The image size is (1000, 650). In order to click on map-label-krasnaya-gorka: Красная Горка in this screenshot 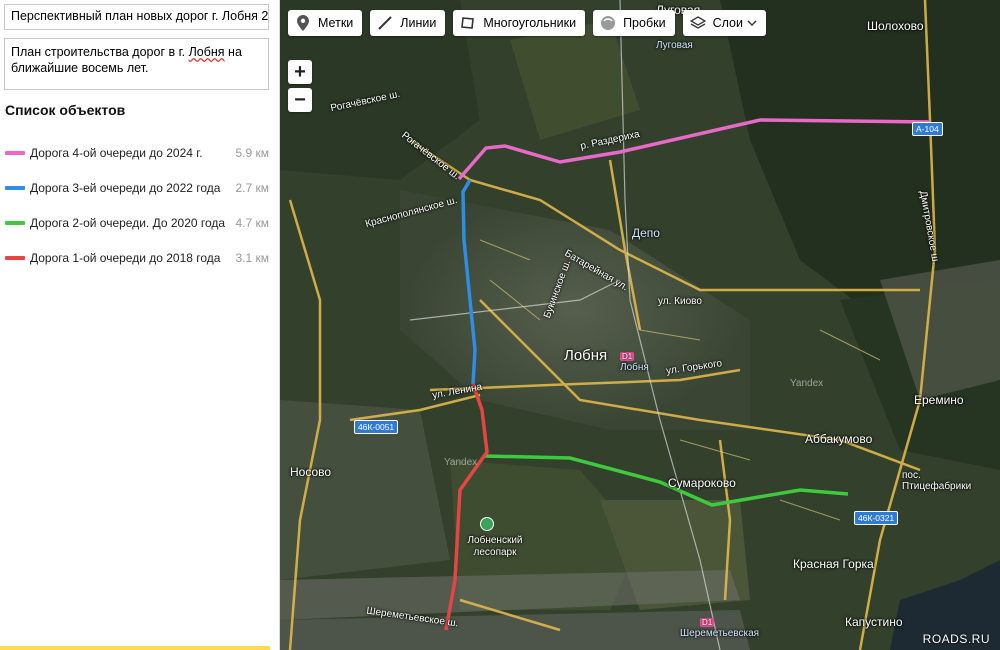, I will do `click(833, 564)`.